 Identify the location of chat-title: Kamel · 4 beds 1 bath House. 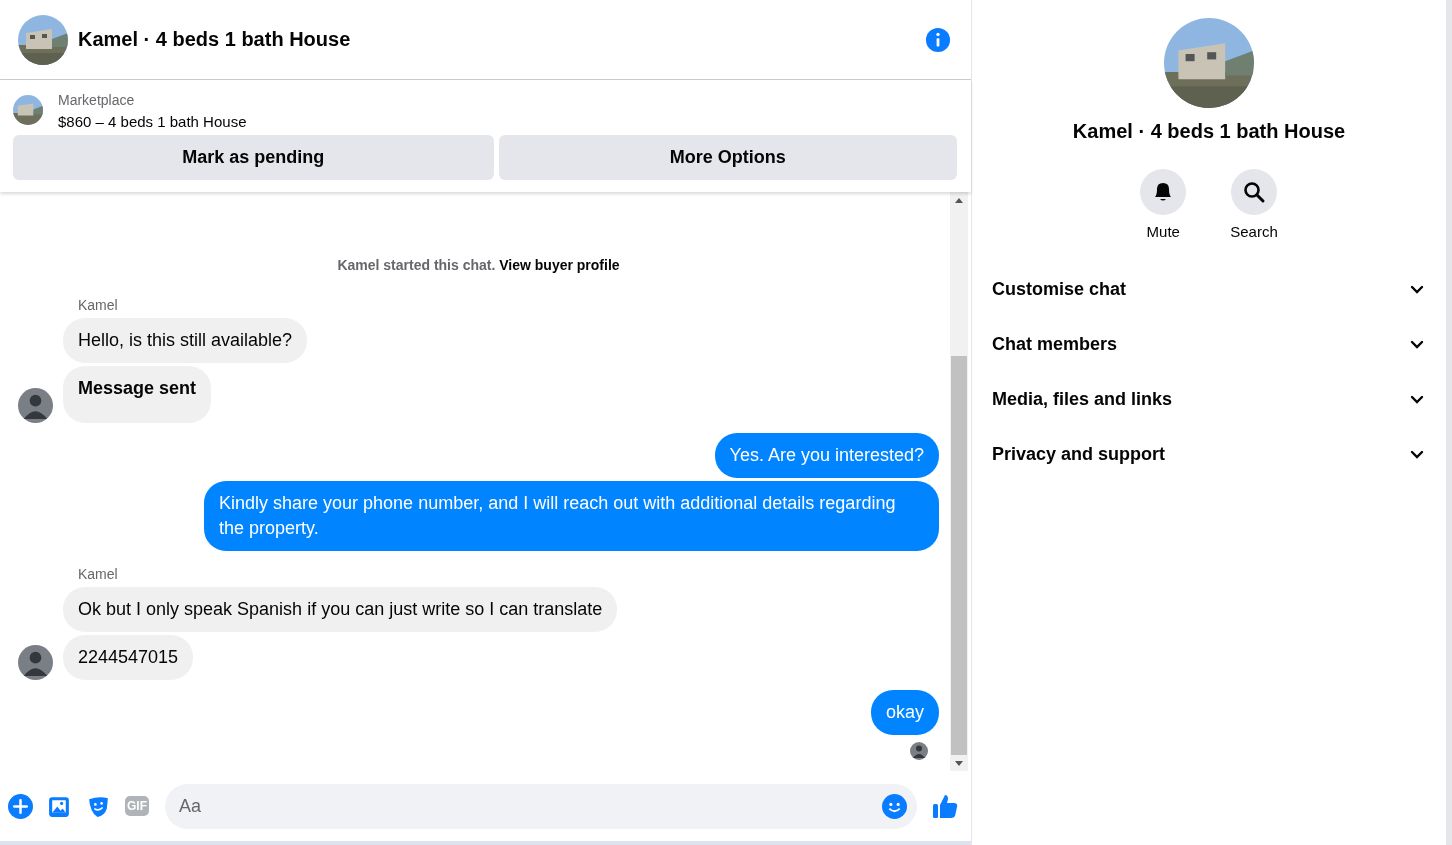
(215, 39).